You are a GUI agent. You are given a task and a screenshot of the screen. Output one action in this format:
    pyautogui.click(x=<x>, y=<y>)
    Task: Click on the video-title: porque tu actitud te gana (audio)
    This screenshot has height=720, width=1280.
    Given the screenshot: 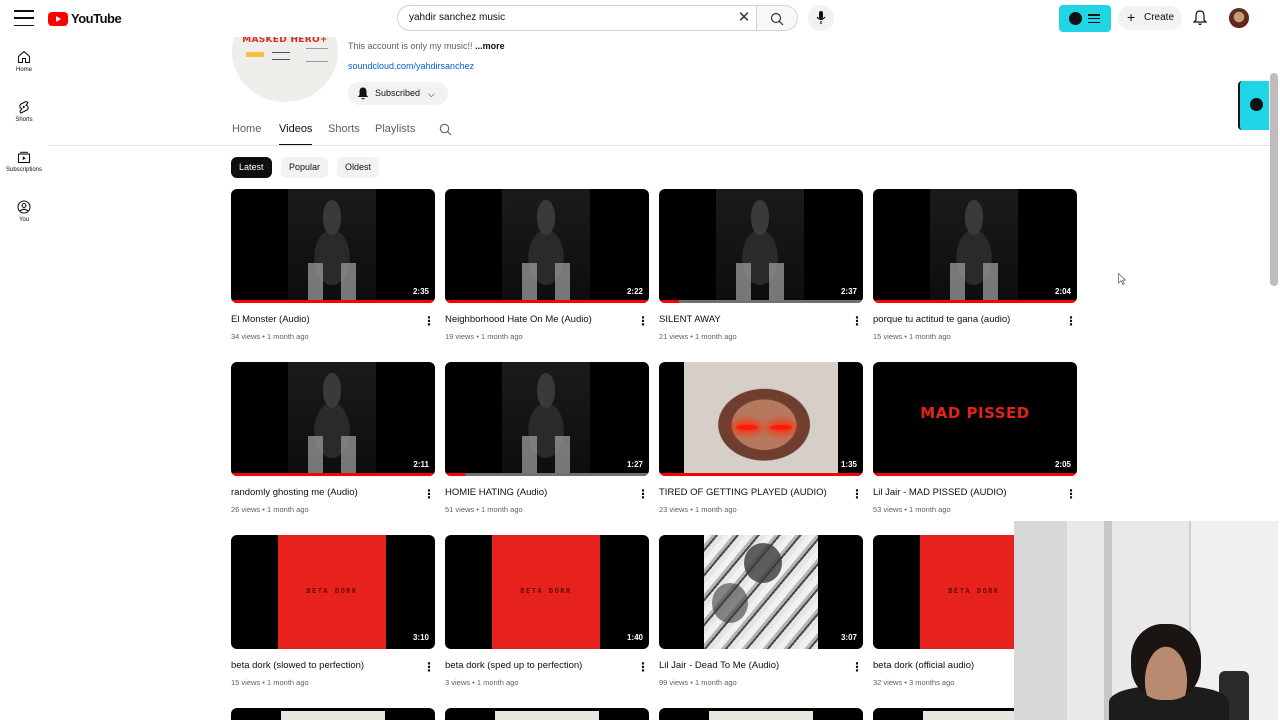 What is the action you would take?
    pyautogui.click(x=966, y=319)
    